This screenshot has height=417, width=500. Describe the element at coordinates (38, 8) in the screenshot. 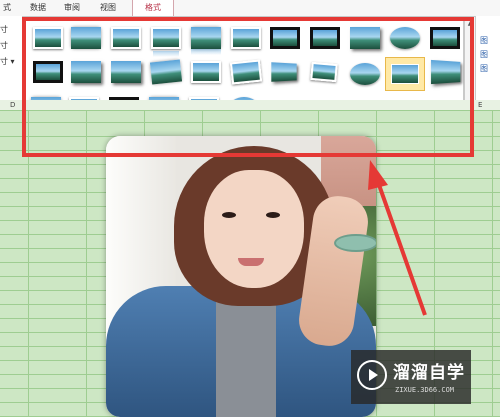

I see `tab-data: 数据` at that location.